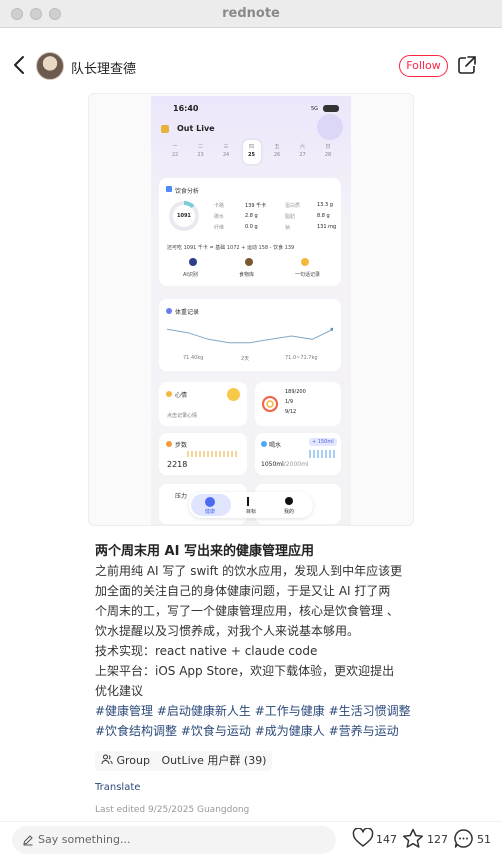  What do you see at coordinates (277, 155) in the screenshot?
I see `week-day-number: 26` at bounding box center [277, 155].